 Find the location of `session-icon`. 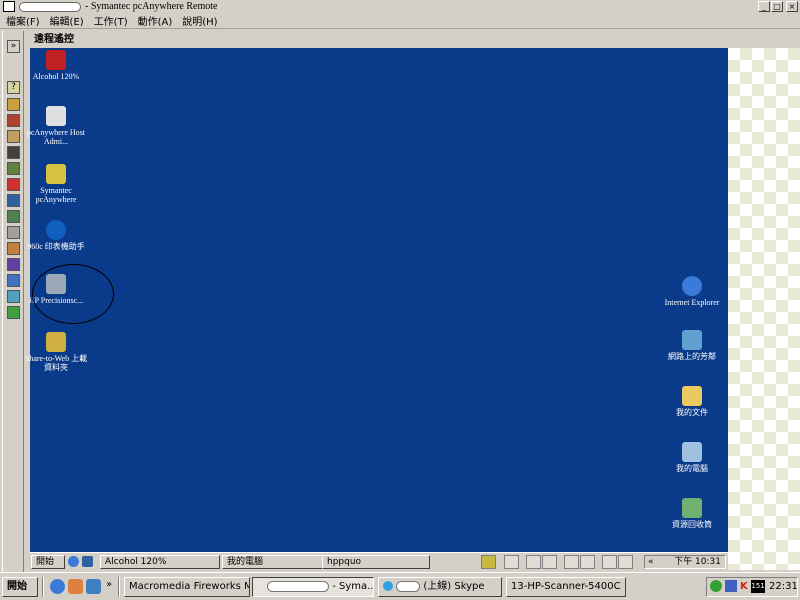

session-icon is located at coordinates (13, 104).